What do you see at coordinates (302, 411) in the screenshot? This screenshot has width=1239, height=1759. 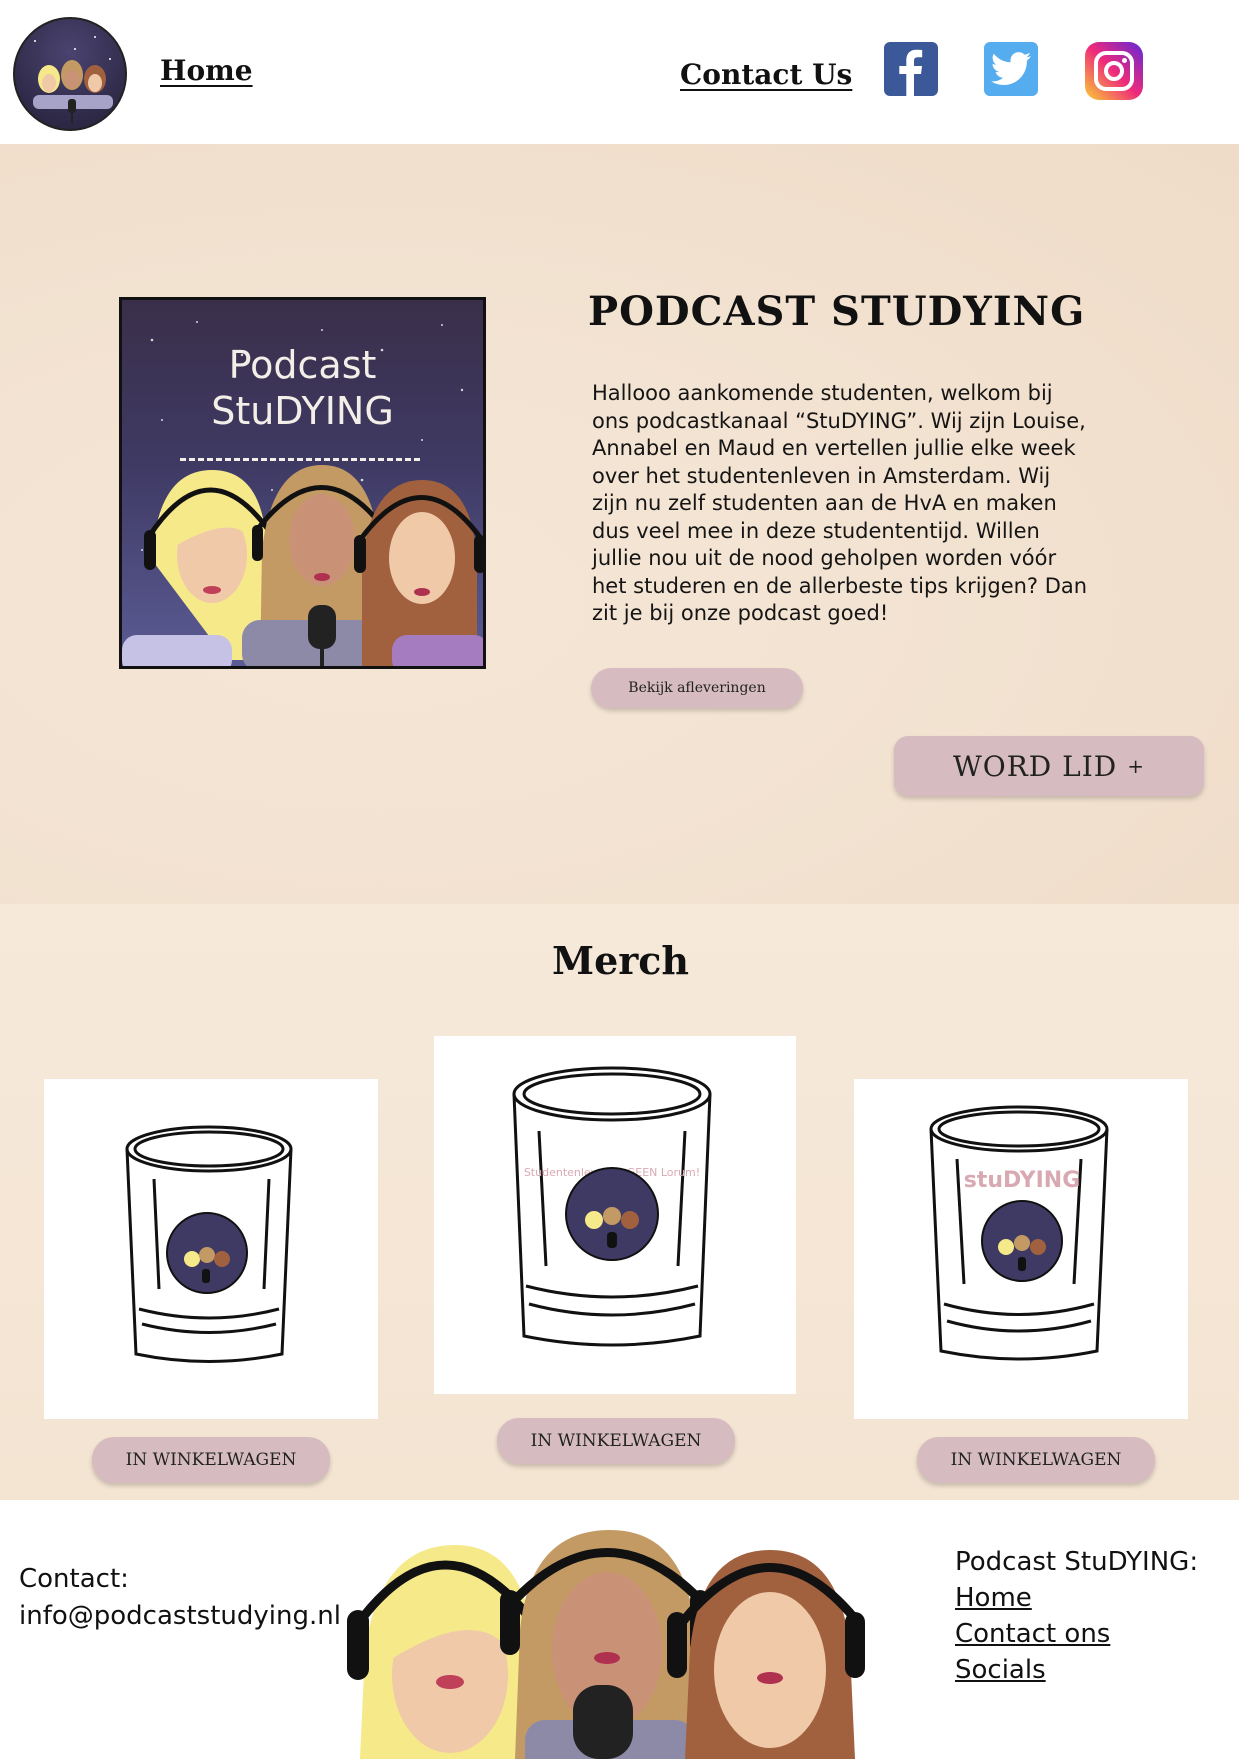 I see `cover-title-line2: StuDYING` at bounding box center [302, 411].